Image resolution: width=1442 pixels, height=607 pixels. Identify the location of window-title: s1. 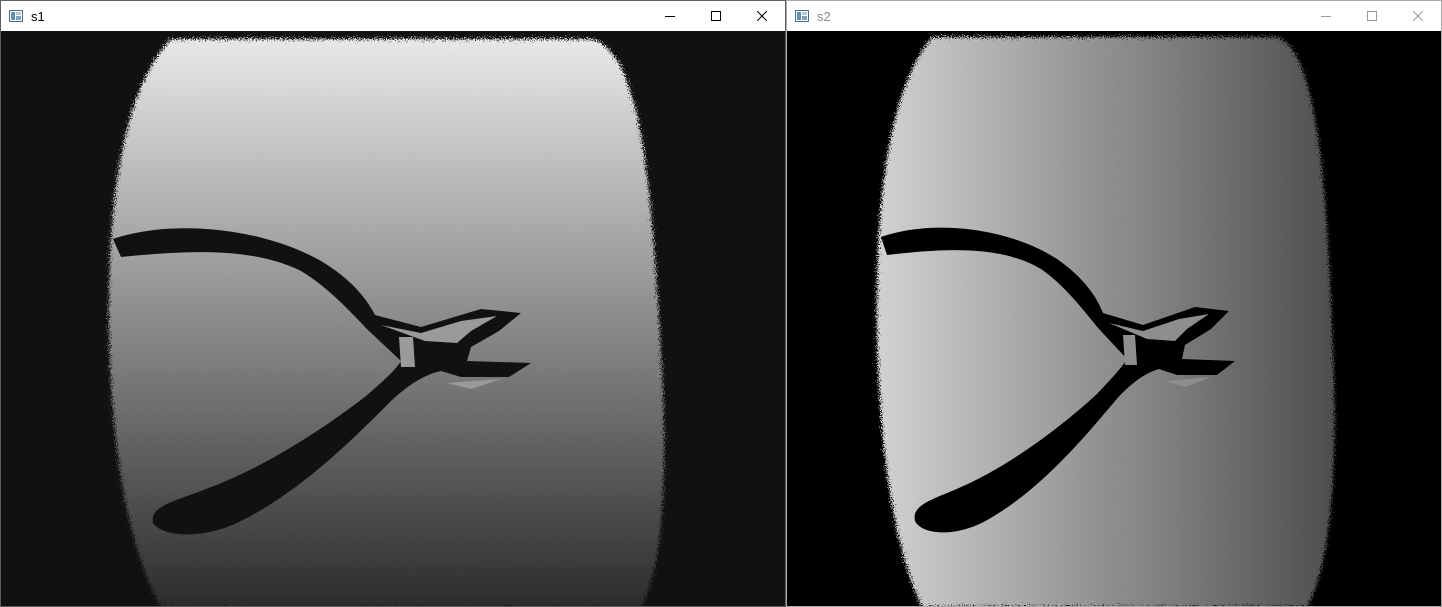
(38, 16).